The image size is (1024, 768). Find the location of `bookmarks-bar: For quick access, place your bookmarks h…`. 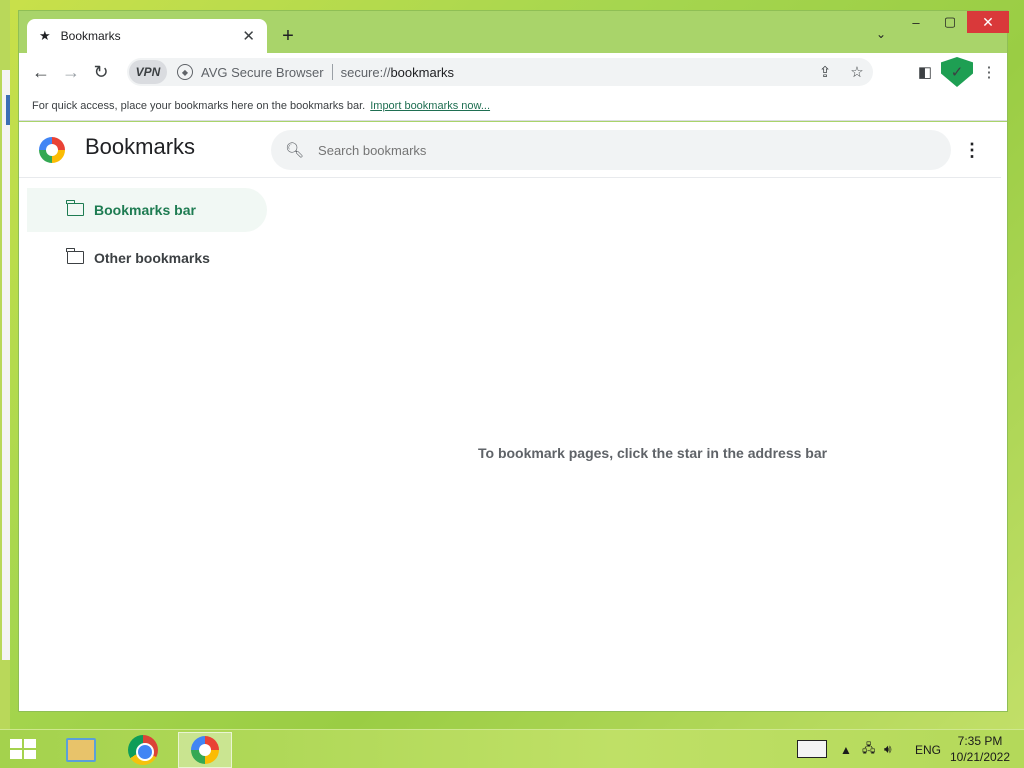

bookmarks-bar: For quick access, place your bookmarks h… is located at coordinates (513, 106).